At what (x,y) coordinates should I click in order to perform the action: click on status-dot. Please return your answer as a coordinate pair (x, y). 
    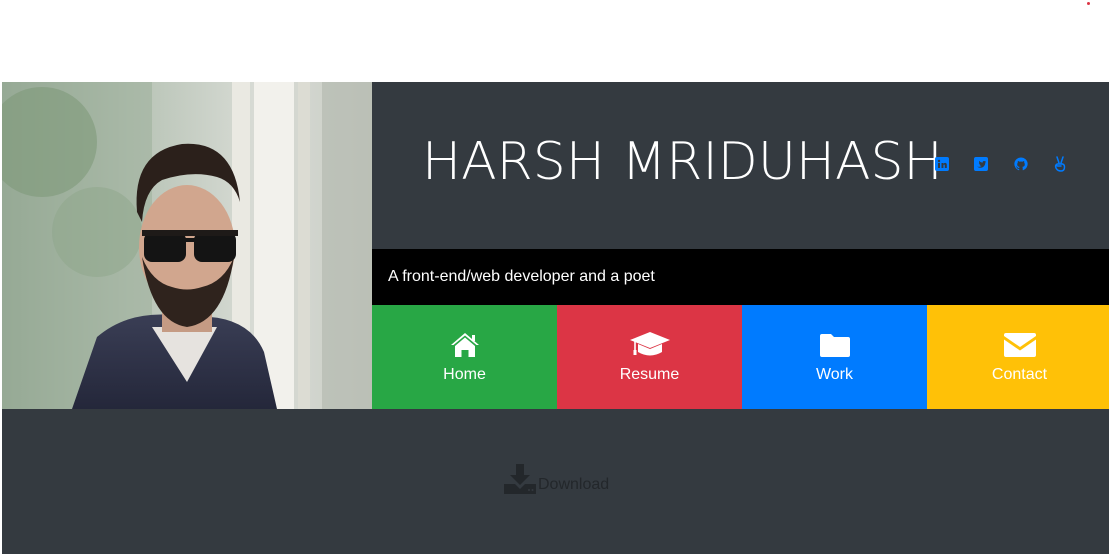
    Looking at the image, I should click on (1088, 3).